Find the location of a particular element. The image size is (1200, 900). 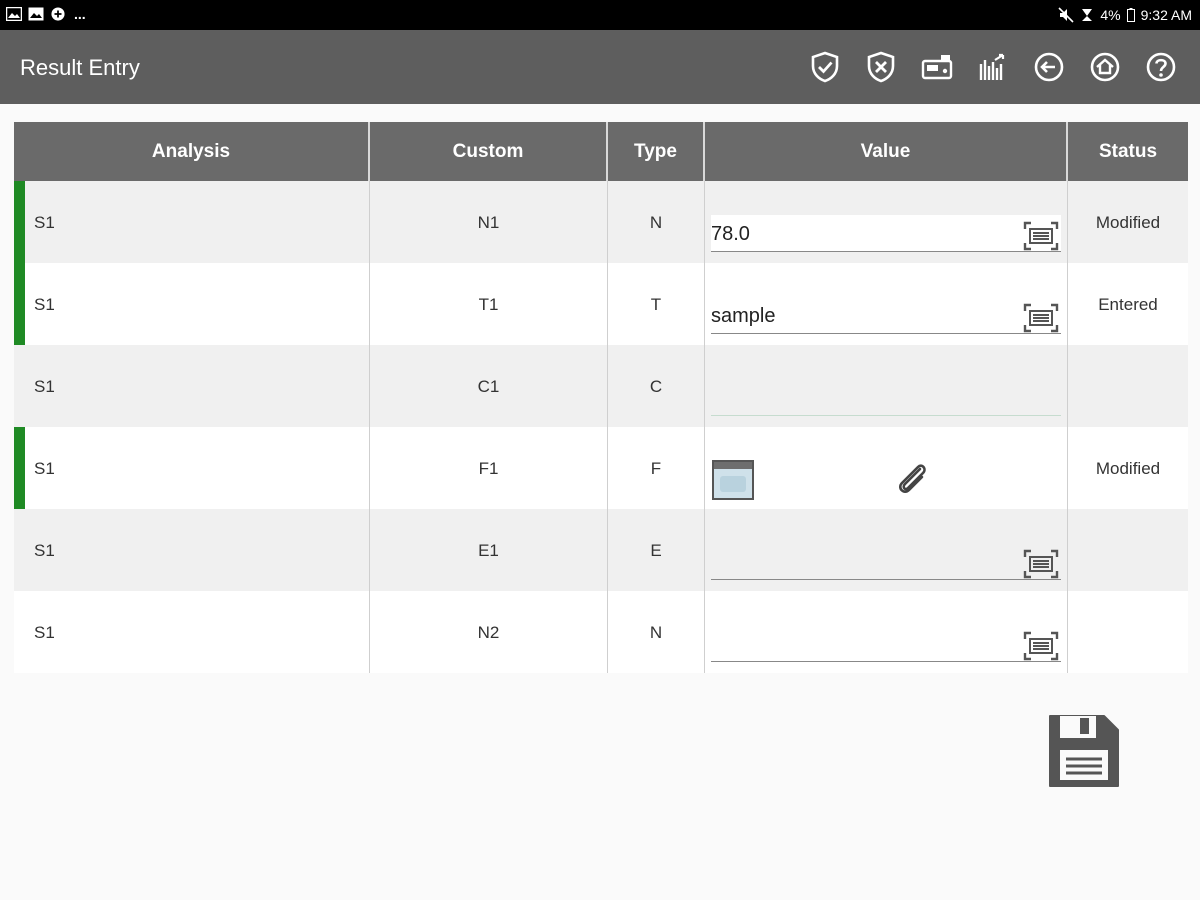

chart-export-button is located at coordinates (993, 67).